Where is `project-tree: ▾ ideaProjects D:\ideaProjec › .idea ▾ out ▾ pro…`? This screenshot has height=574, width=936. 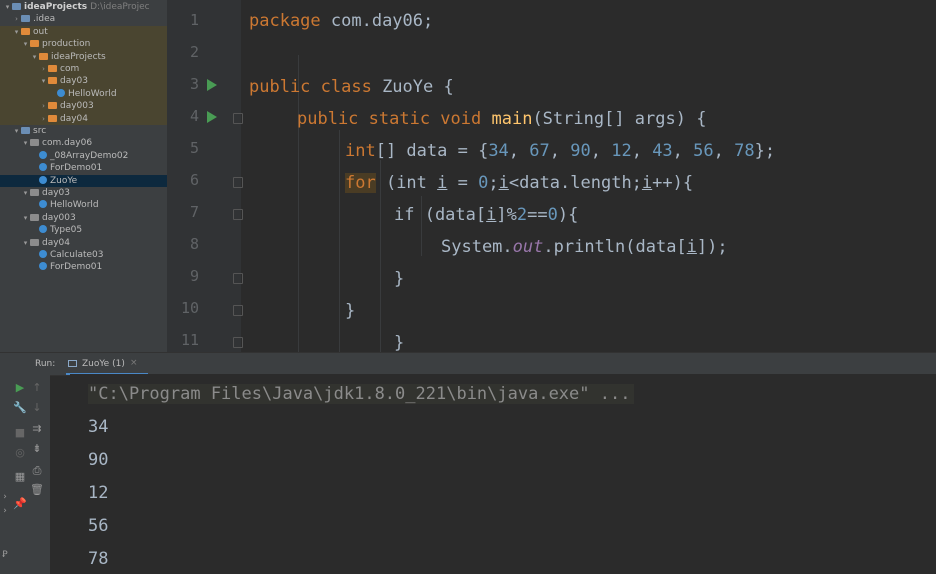 project-tree: ▾ ideaProjects D:\ideaProjec › .idea ▾ out ▾ pro… is located at coordinates (83, 176).